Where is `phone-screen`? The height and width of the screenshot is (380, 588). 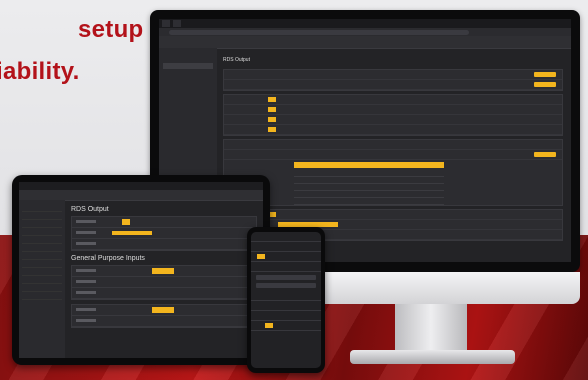
phone-screen is located at coordinates (286, 300).